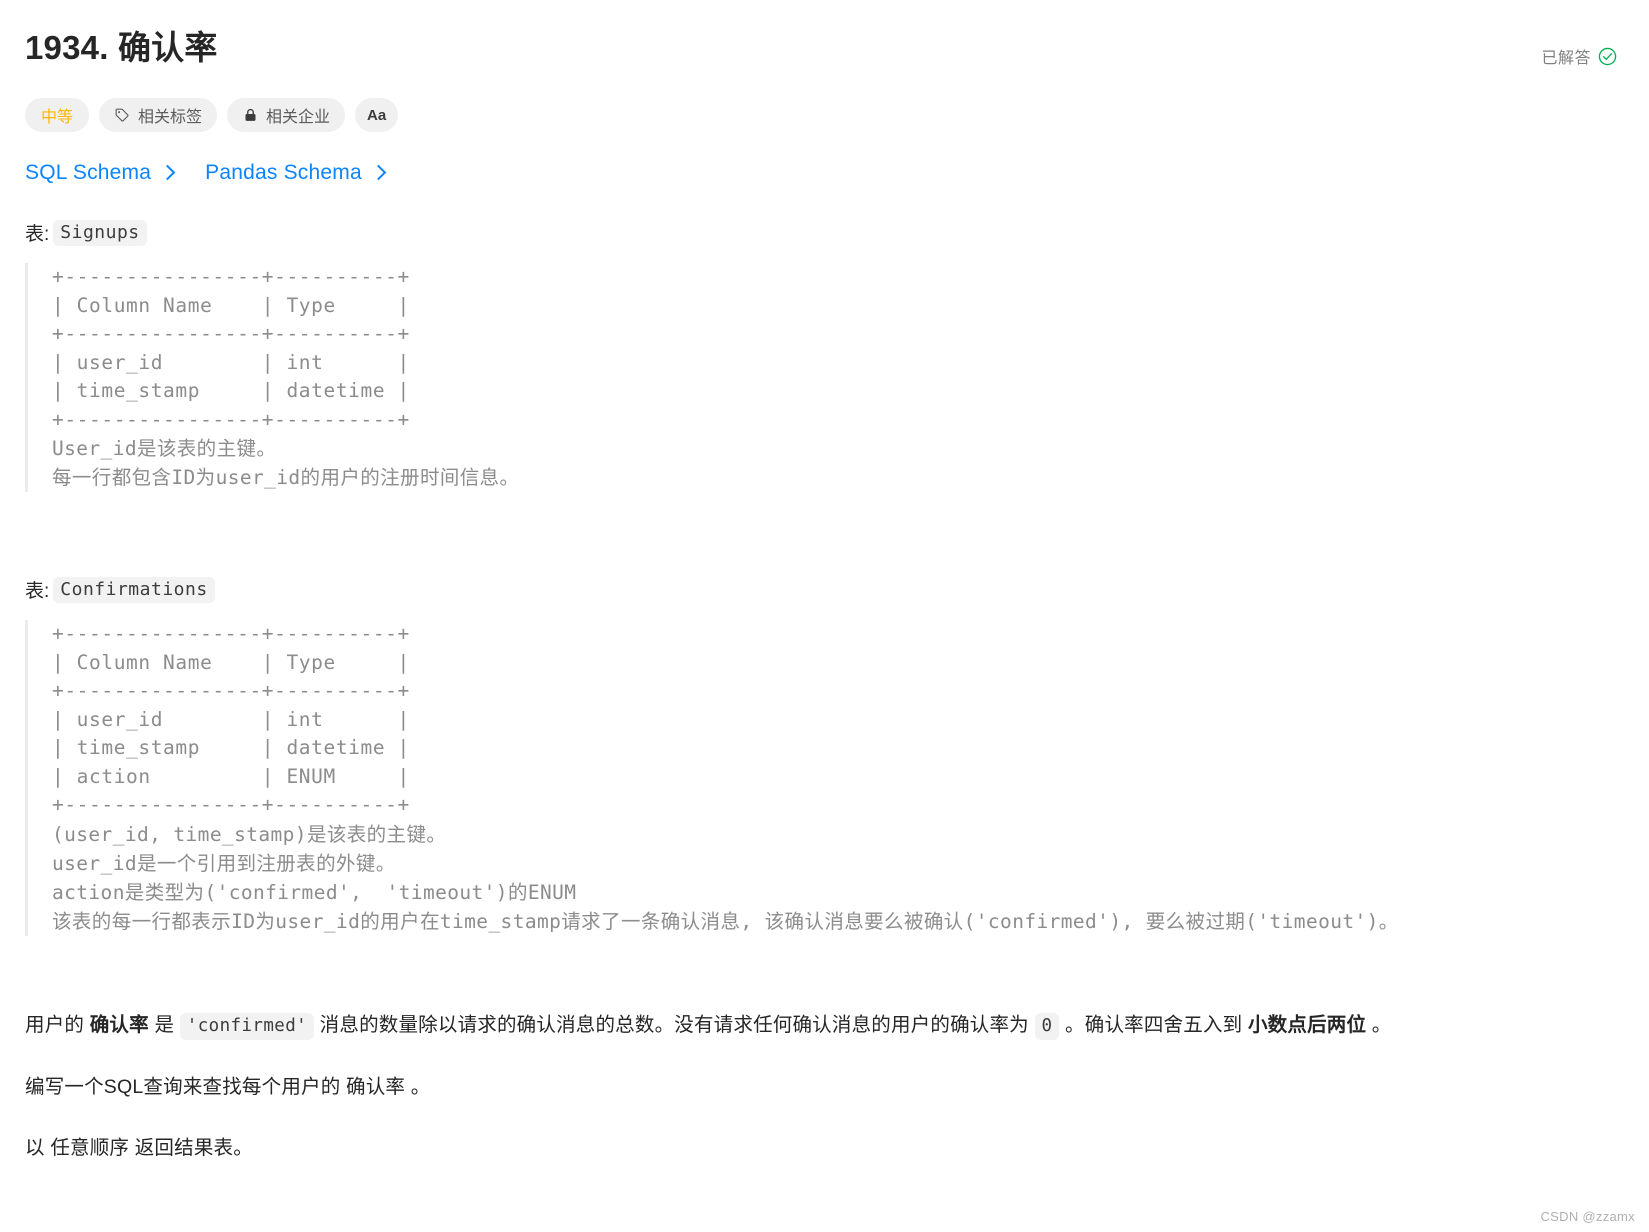 This screenshot has width=1649, height=1232. Describe the element at coordinates (139, 1147) in the screenshot. I see `description-paragraph-3: 以 任意顺序 返回结果表。` at that location.